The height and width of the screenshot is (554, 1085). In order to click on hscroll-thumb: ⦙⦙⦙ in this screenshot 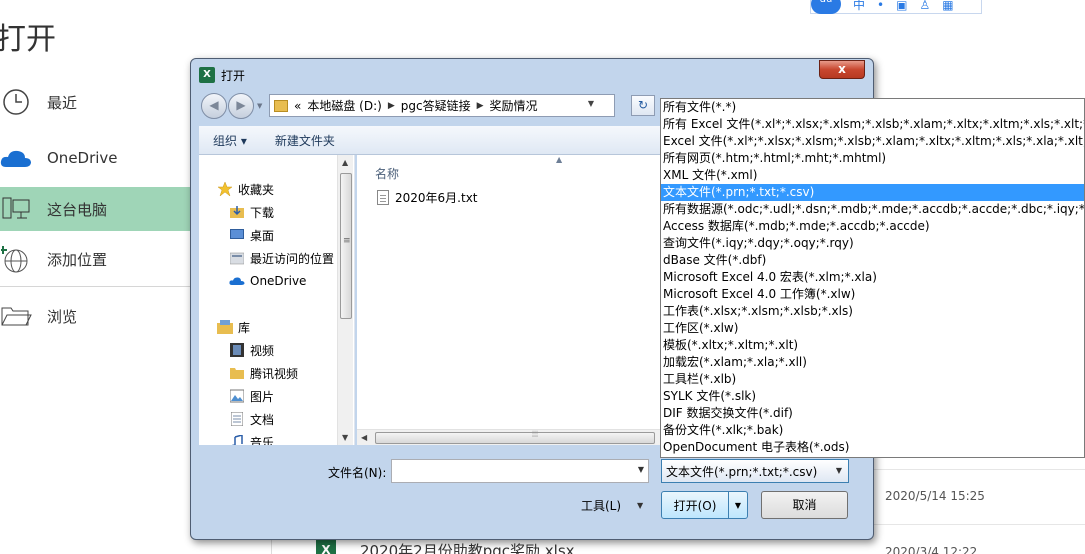, I will do `click(515, 437)`.